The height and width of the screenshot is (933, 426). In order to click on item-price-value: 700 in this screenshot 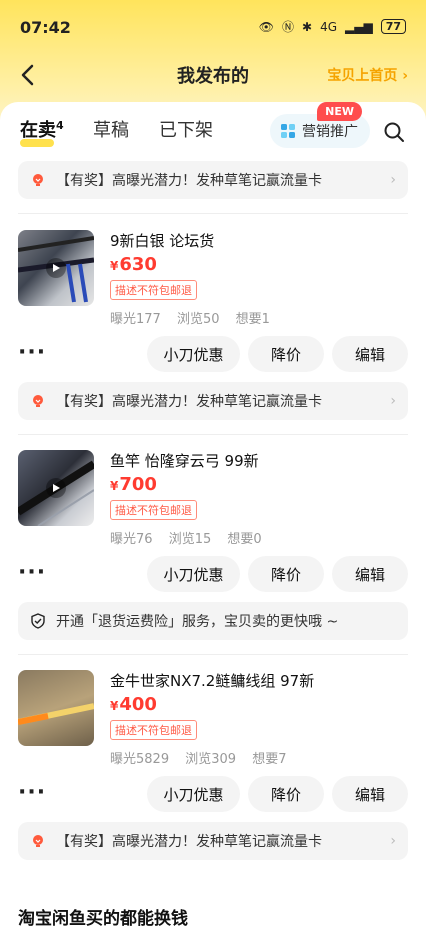, I will do `click(138, 484)`.